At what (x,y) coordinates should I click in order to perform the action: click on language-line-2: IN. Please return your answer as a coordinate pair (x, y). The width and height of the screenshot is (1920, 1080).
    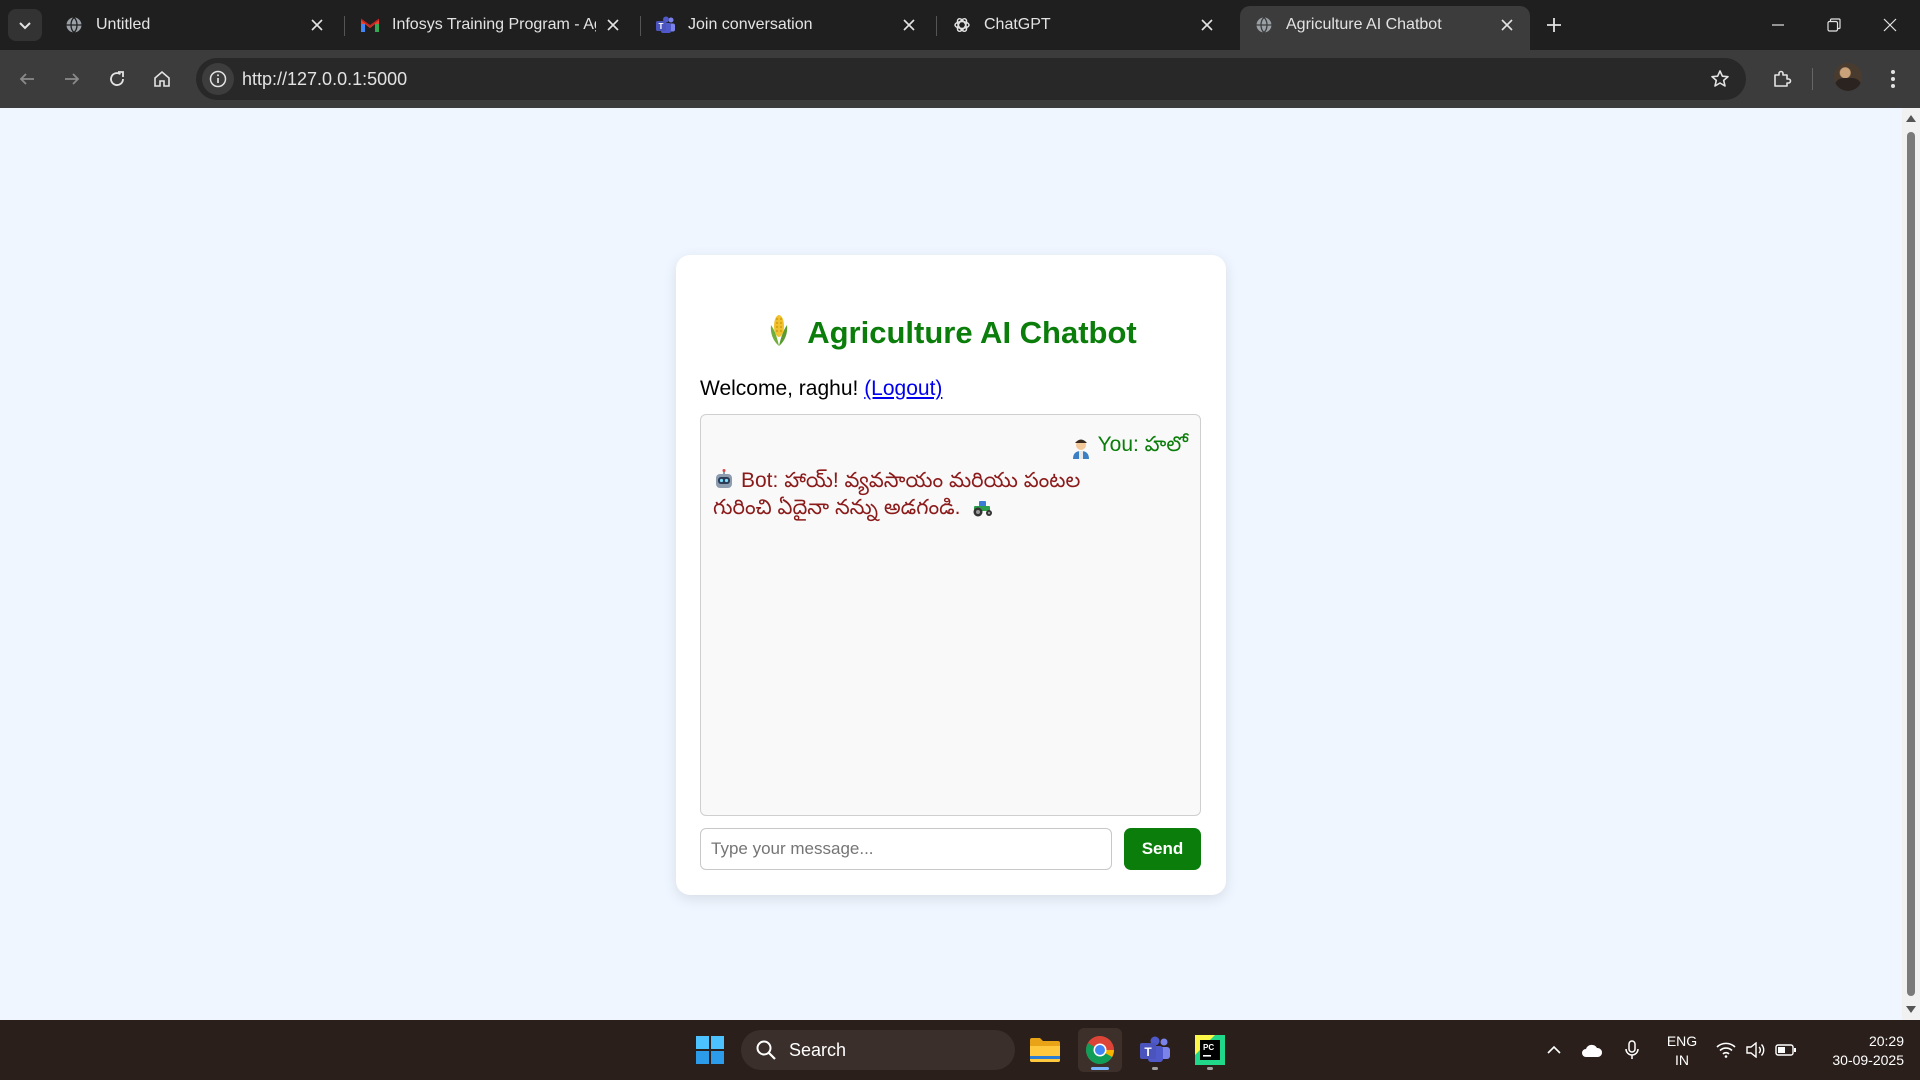
    Looking at the image, I should click on (1682, 1060).